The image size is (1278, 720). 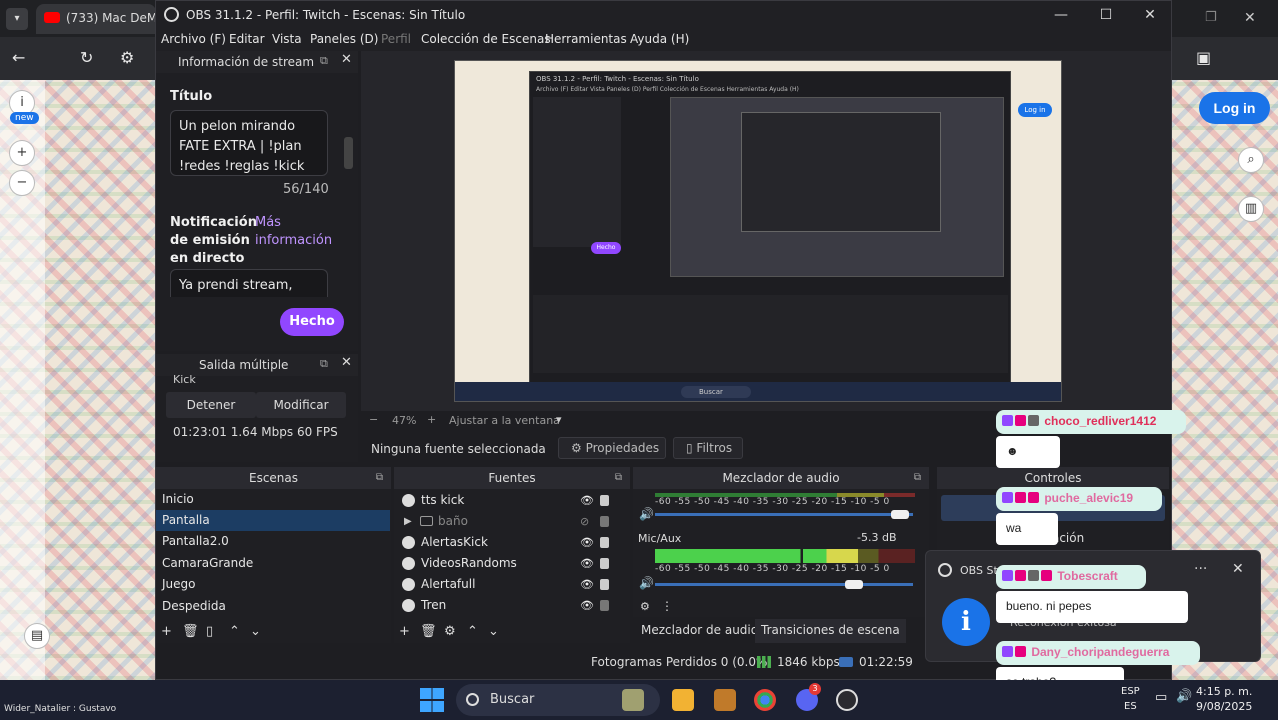 I want to click on menu-herramientas: Herramientas, so click(x=586, y=39).